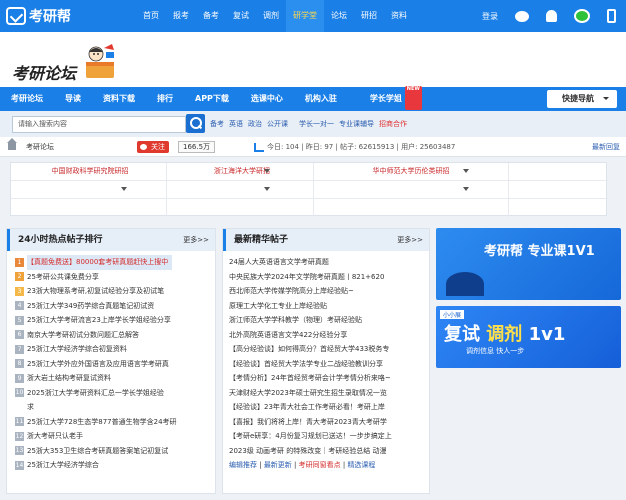 This screenshot has width=626, height=500. Describe the element at coordinates (98, 364) in the screenshot. I see `post-title: 25浙江大学外应外国语言及应用语言学考研真` at that location.